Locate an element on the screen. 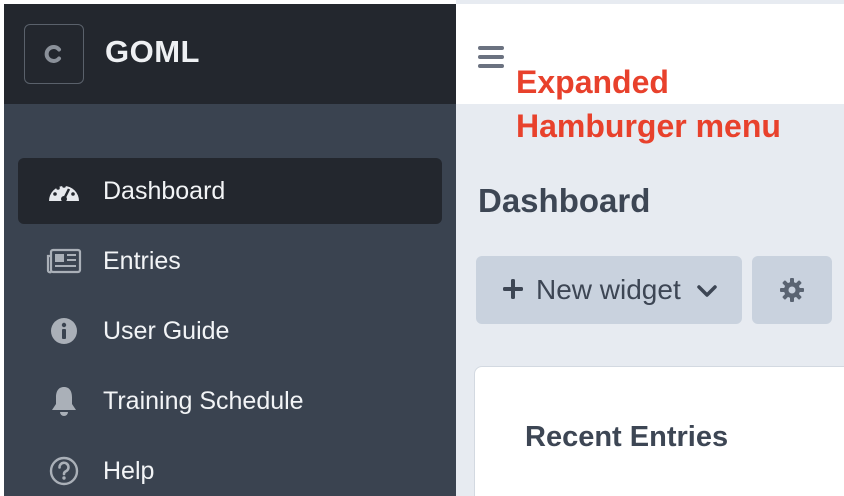 This screenshot has width=844, height=496. annotation-callout: Expanded Hamburger menu is located at coordinates (648, 104).